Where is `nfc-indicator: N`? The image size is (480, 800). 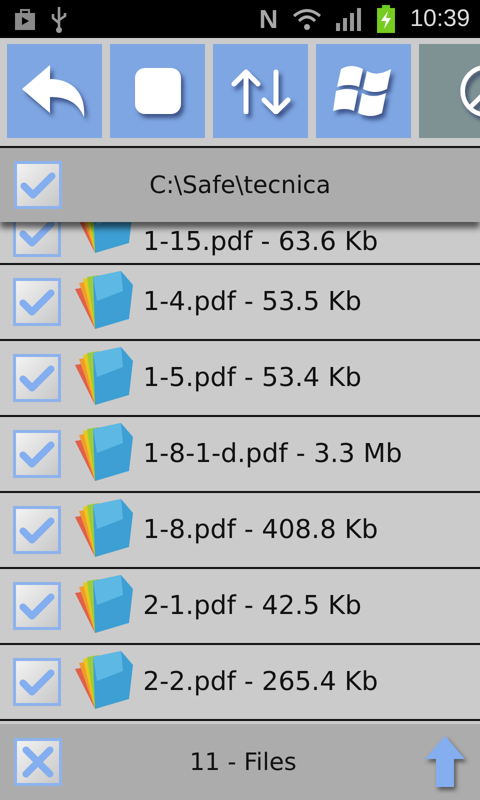
nfc-indicator: N is located at coordinates (268, 19).